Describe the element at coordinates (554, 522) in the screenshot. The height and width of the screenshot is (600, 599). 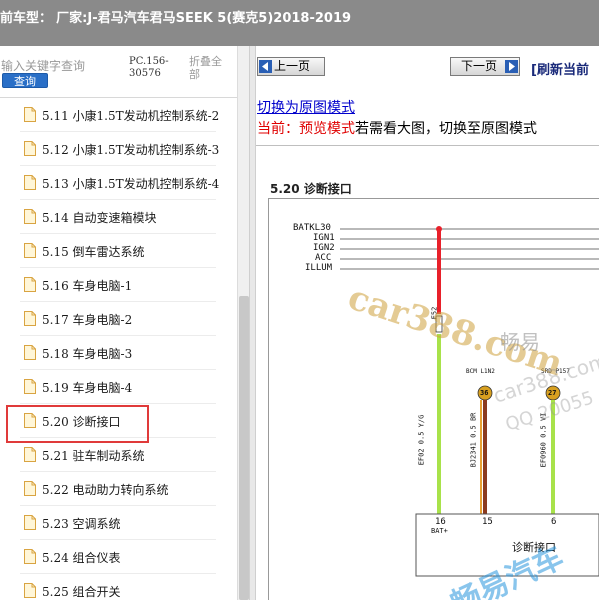
I see `pin-label: 6` at that location.